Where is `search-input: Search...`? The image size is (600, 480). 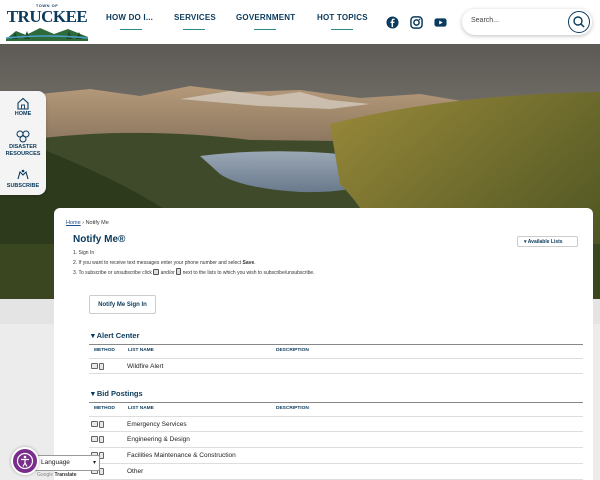 search-input: Search... is located at coordinates (485, 20).